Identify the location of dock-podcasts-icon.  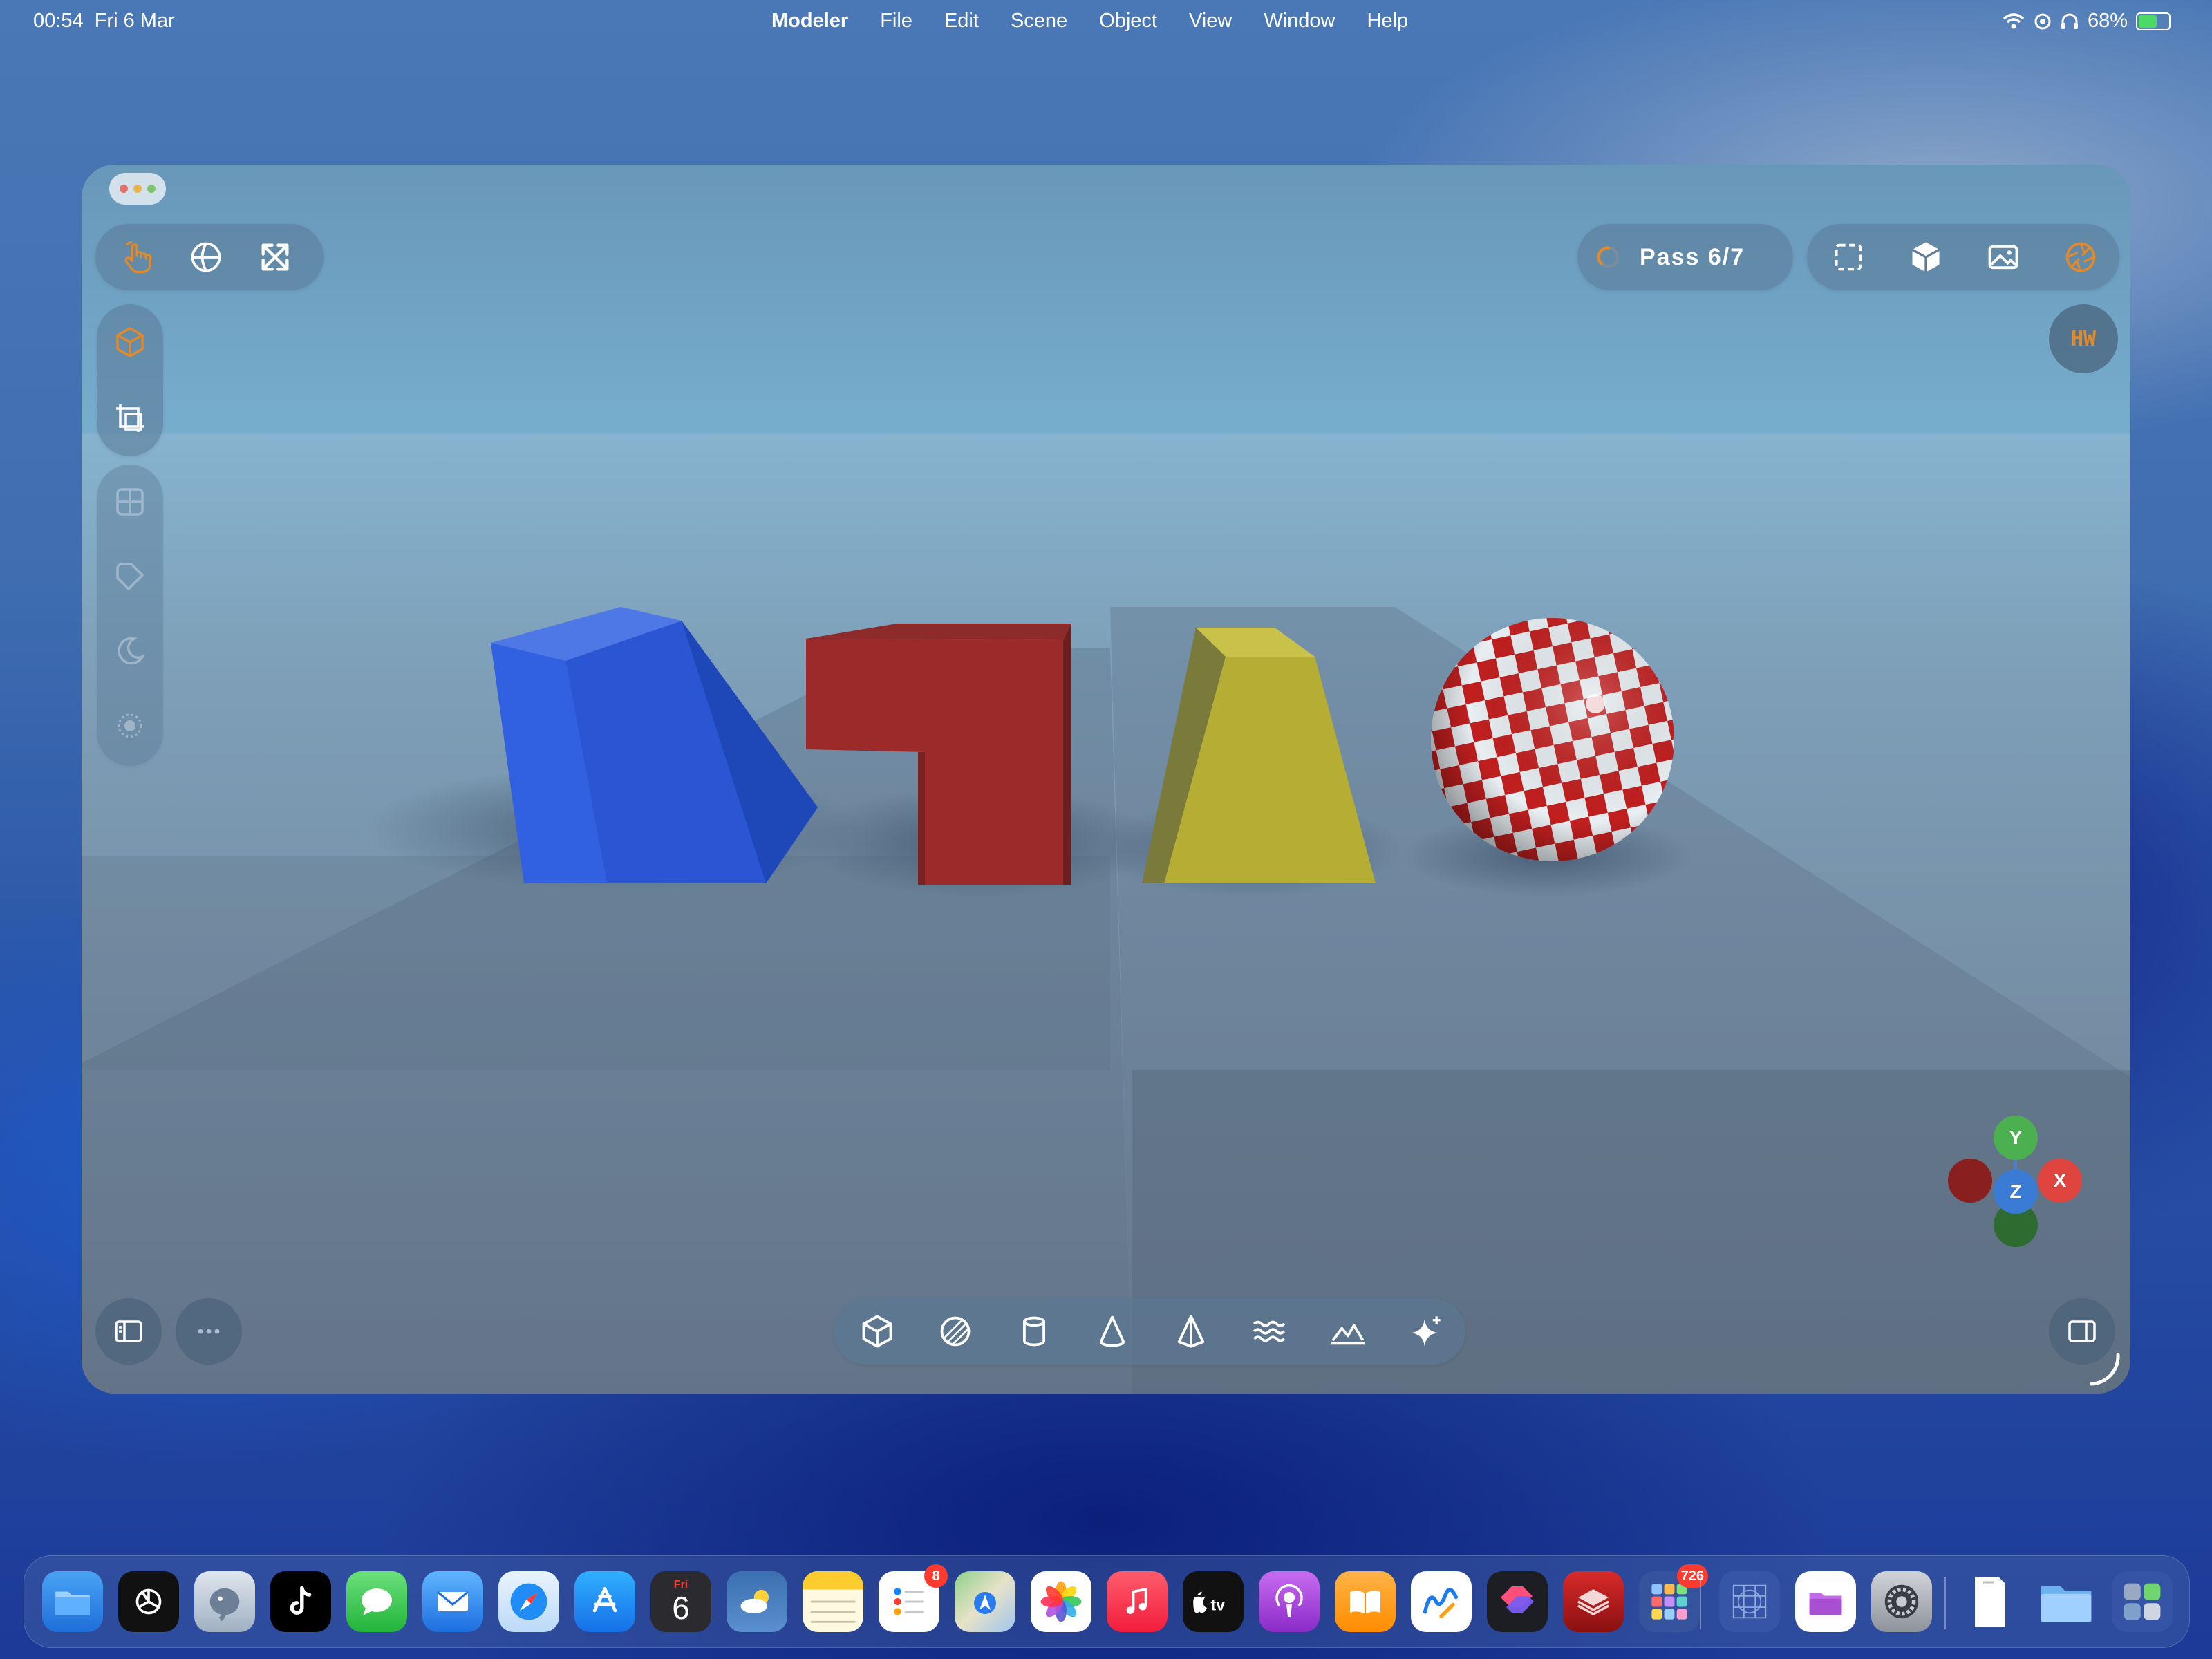
(1289, 1601).